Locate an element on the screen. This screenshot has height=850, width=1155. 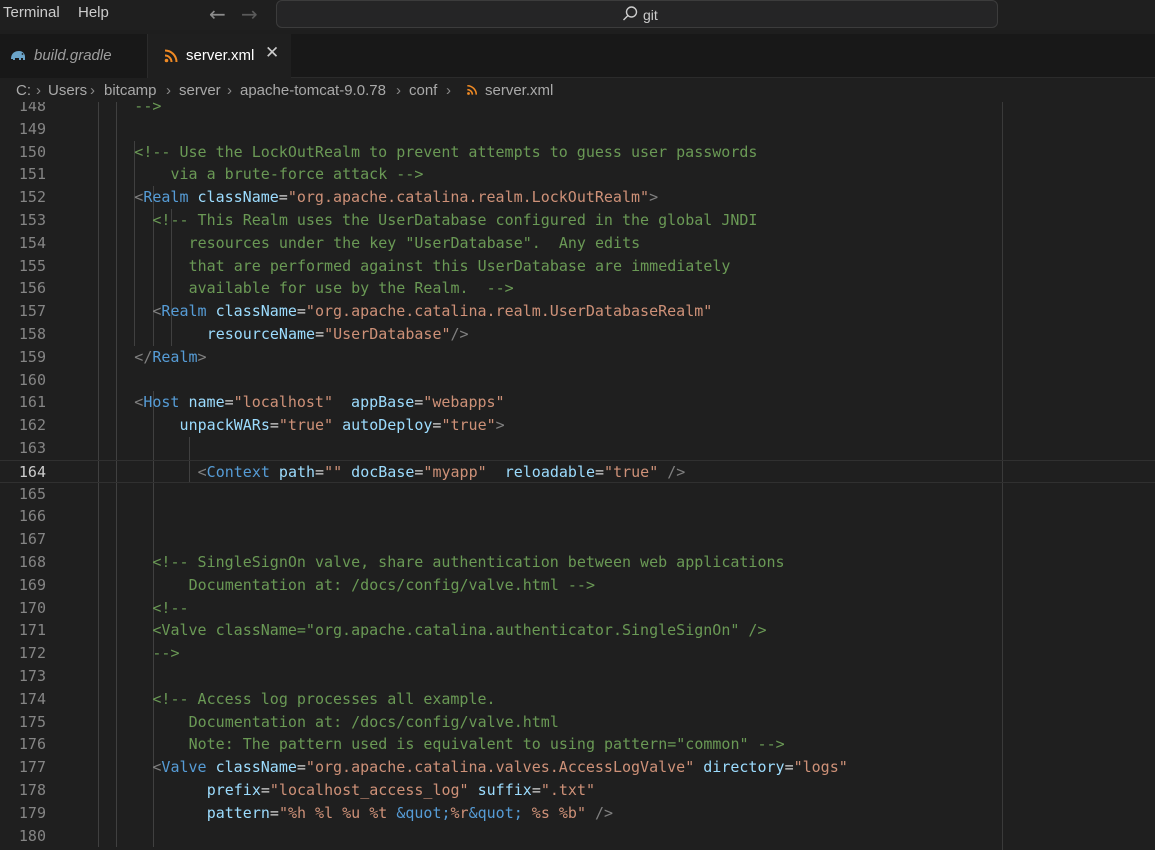
line-number: 179 is located at coordinates (32, 812).